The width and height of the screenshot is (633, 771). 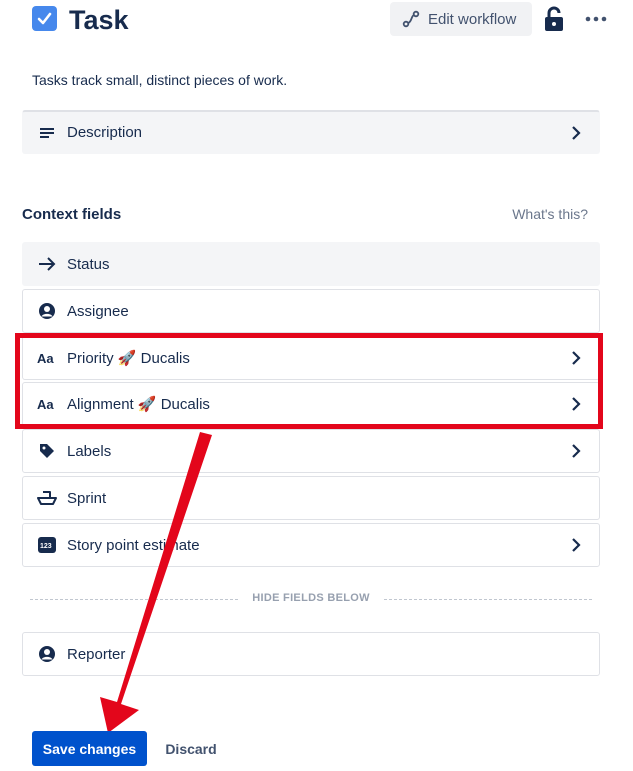 I want to click on field-label: Description, so click(x=105, y=132).